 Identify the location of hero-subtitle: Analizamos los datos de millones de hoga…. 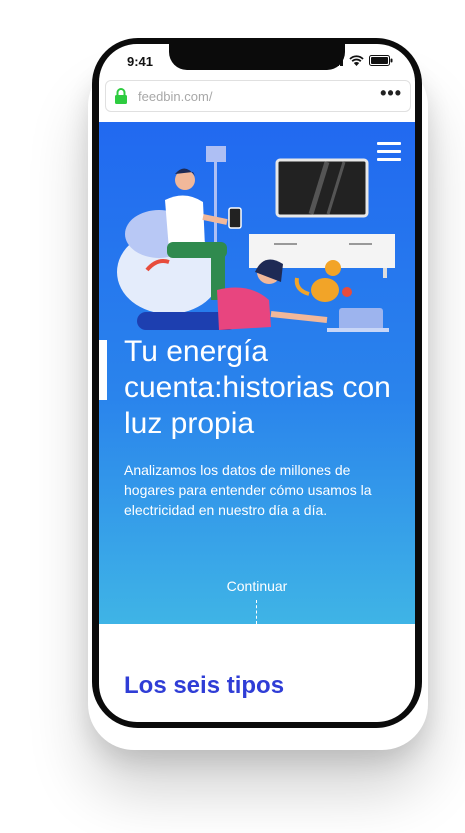
(248, 490).